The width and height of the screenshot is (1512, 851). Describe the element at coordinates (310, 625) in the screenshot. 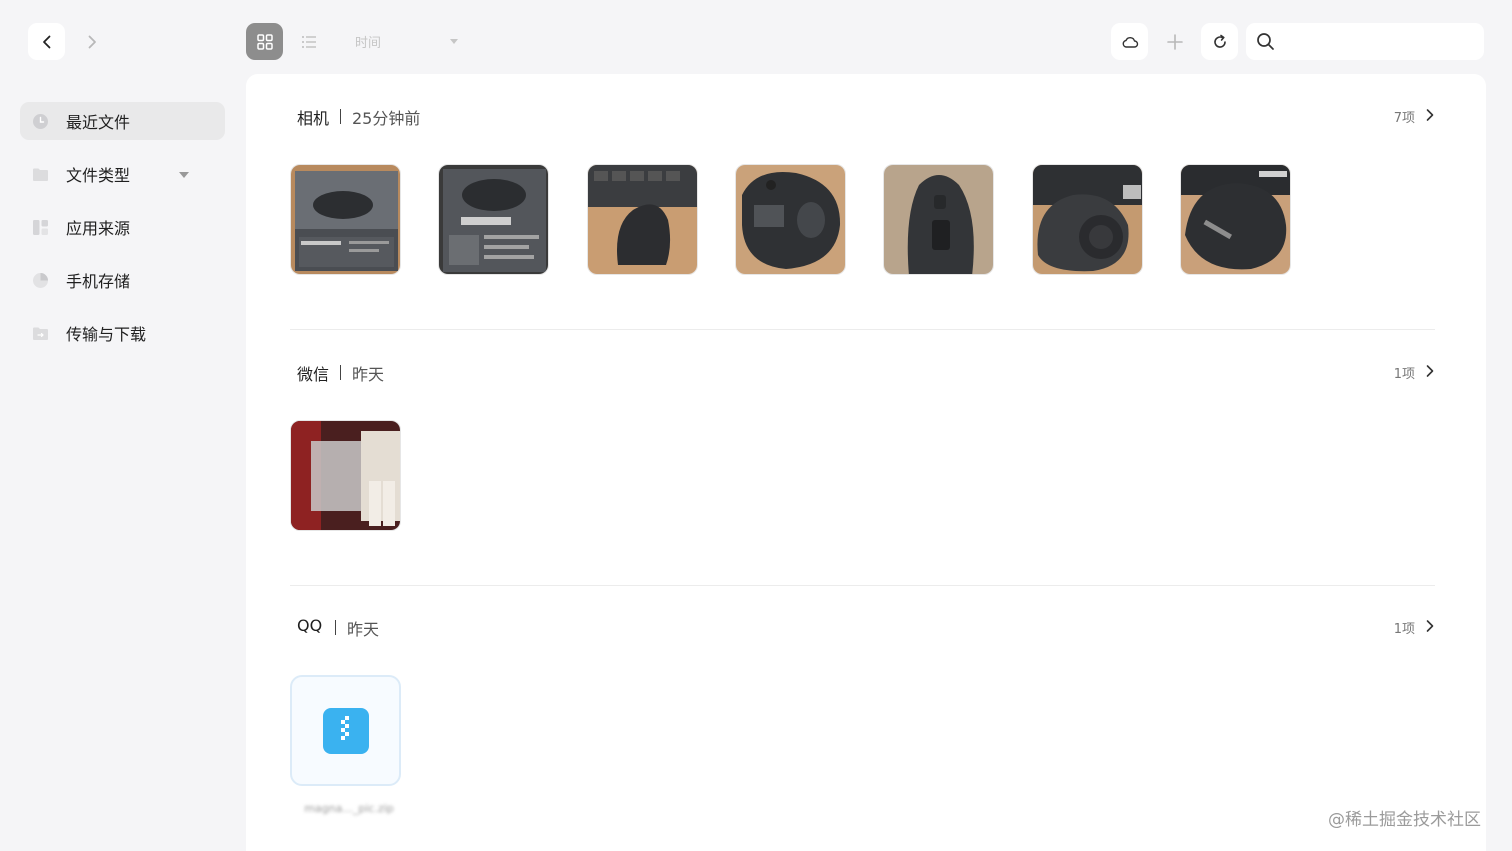

I see `section-source: QQ` at that location.